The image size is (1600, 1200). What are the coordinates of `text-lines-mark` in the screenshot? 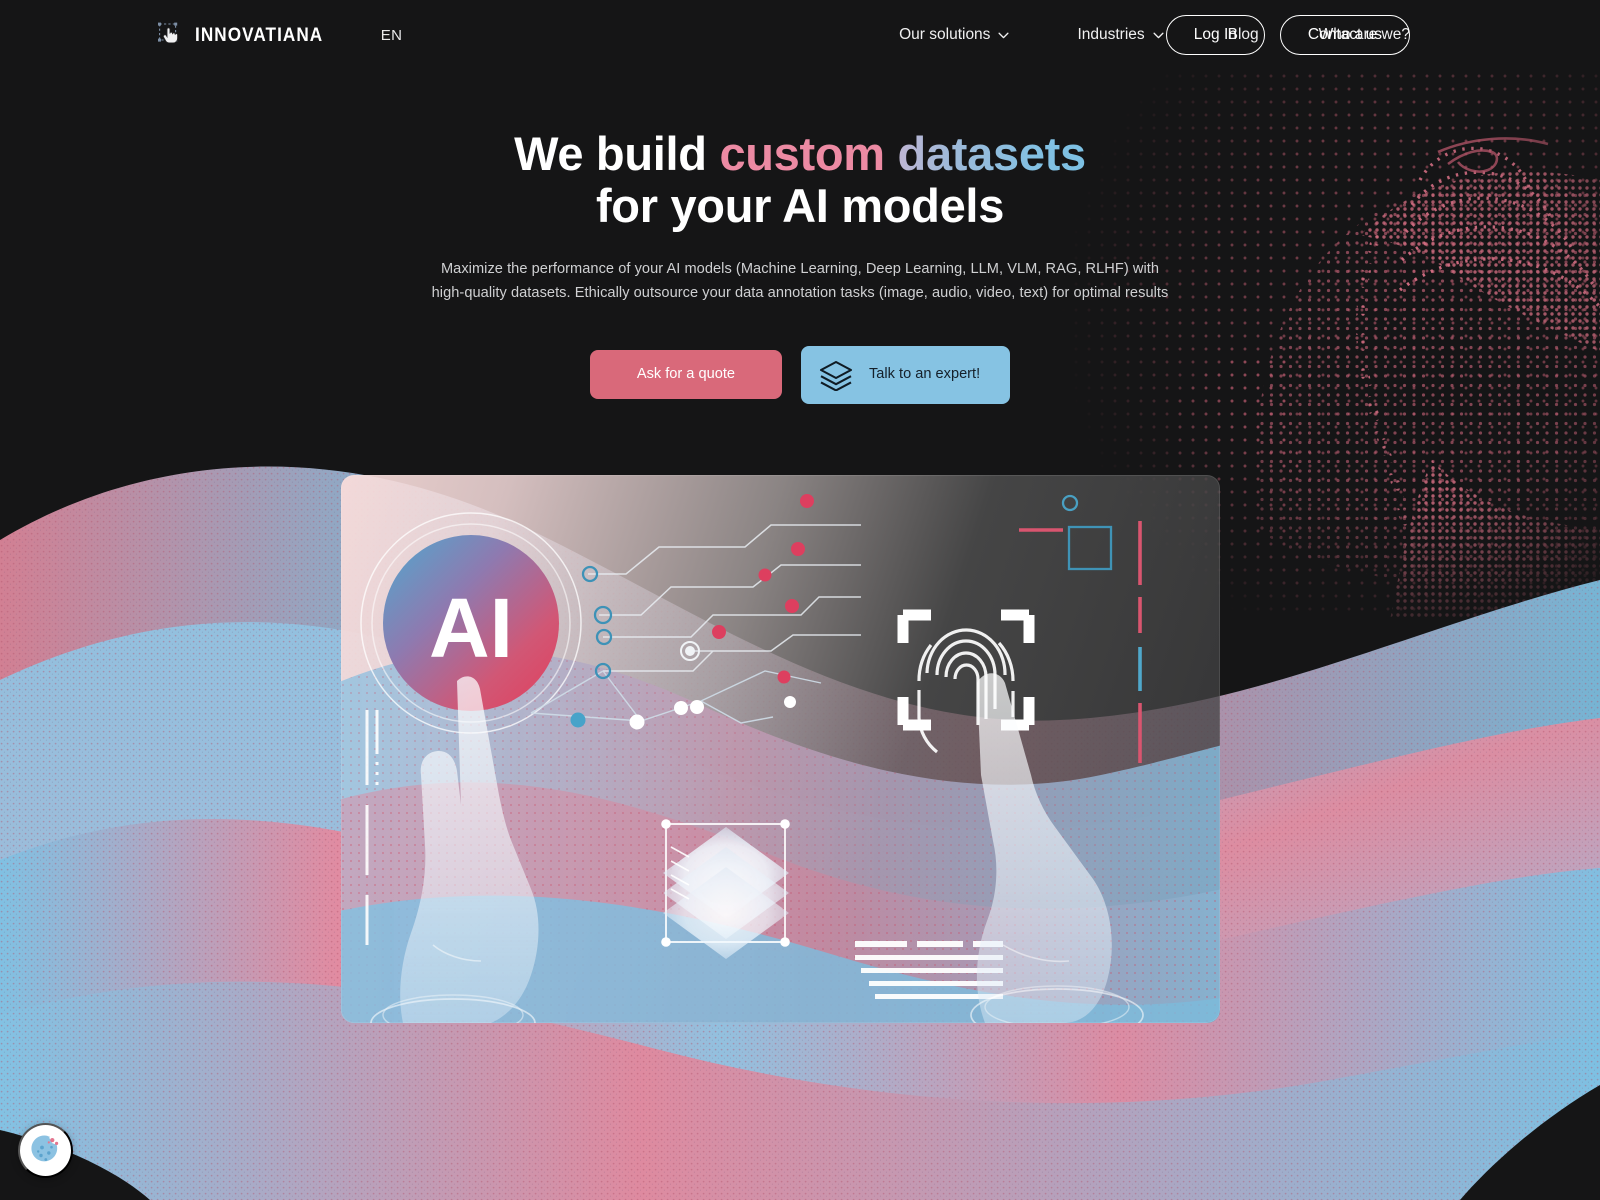 It's located at (929, 970).